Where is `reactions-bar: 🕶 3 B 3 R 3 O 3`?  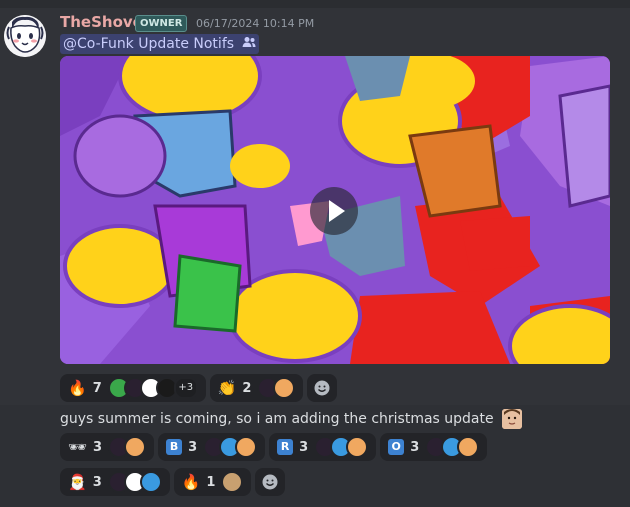
reactions-bar: 🕶 3 B 3 R 3 O 3 is located at coordinates (274, 447).